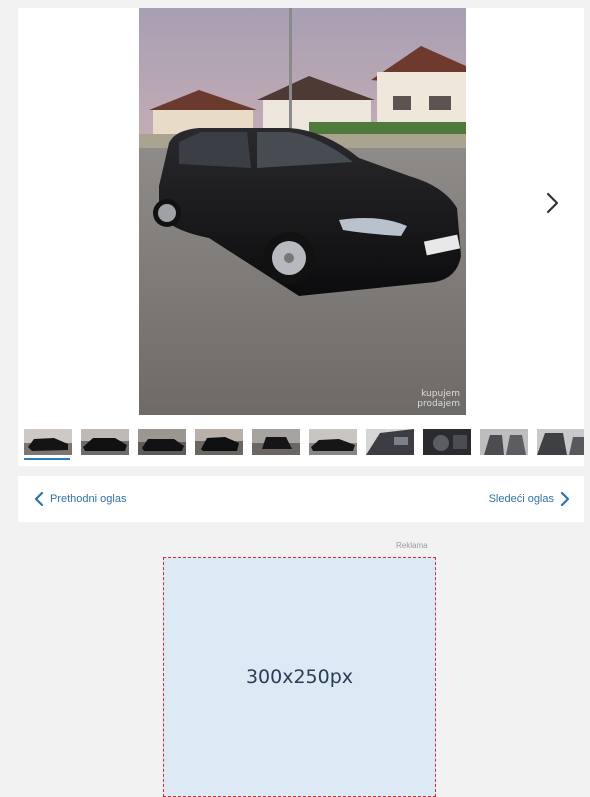 The image size is (590, 797). Describe the element at coordinates (438, 404) in the screenshot. I see `watermark-line-2: prodajem` at that location.